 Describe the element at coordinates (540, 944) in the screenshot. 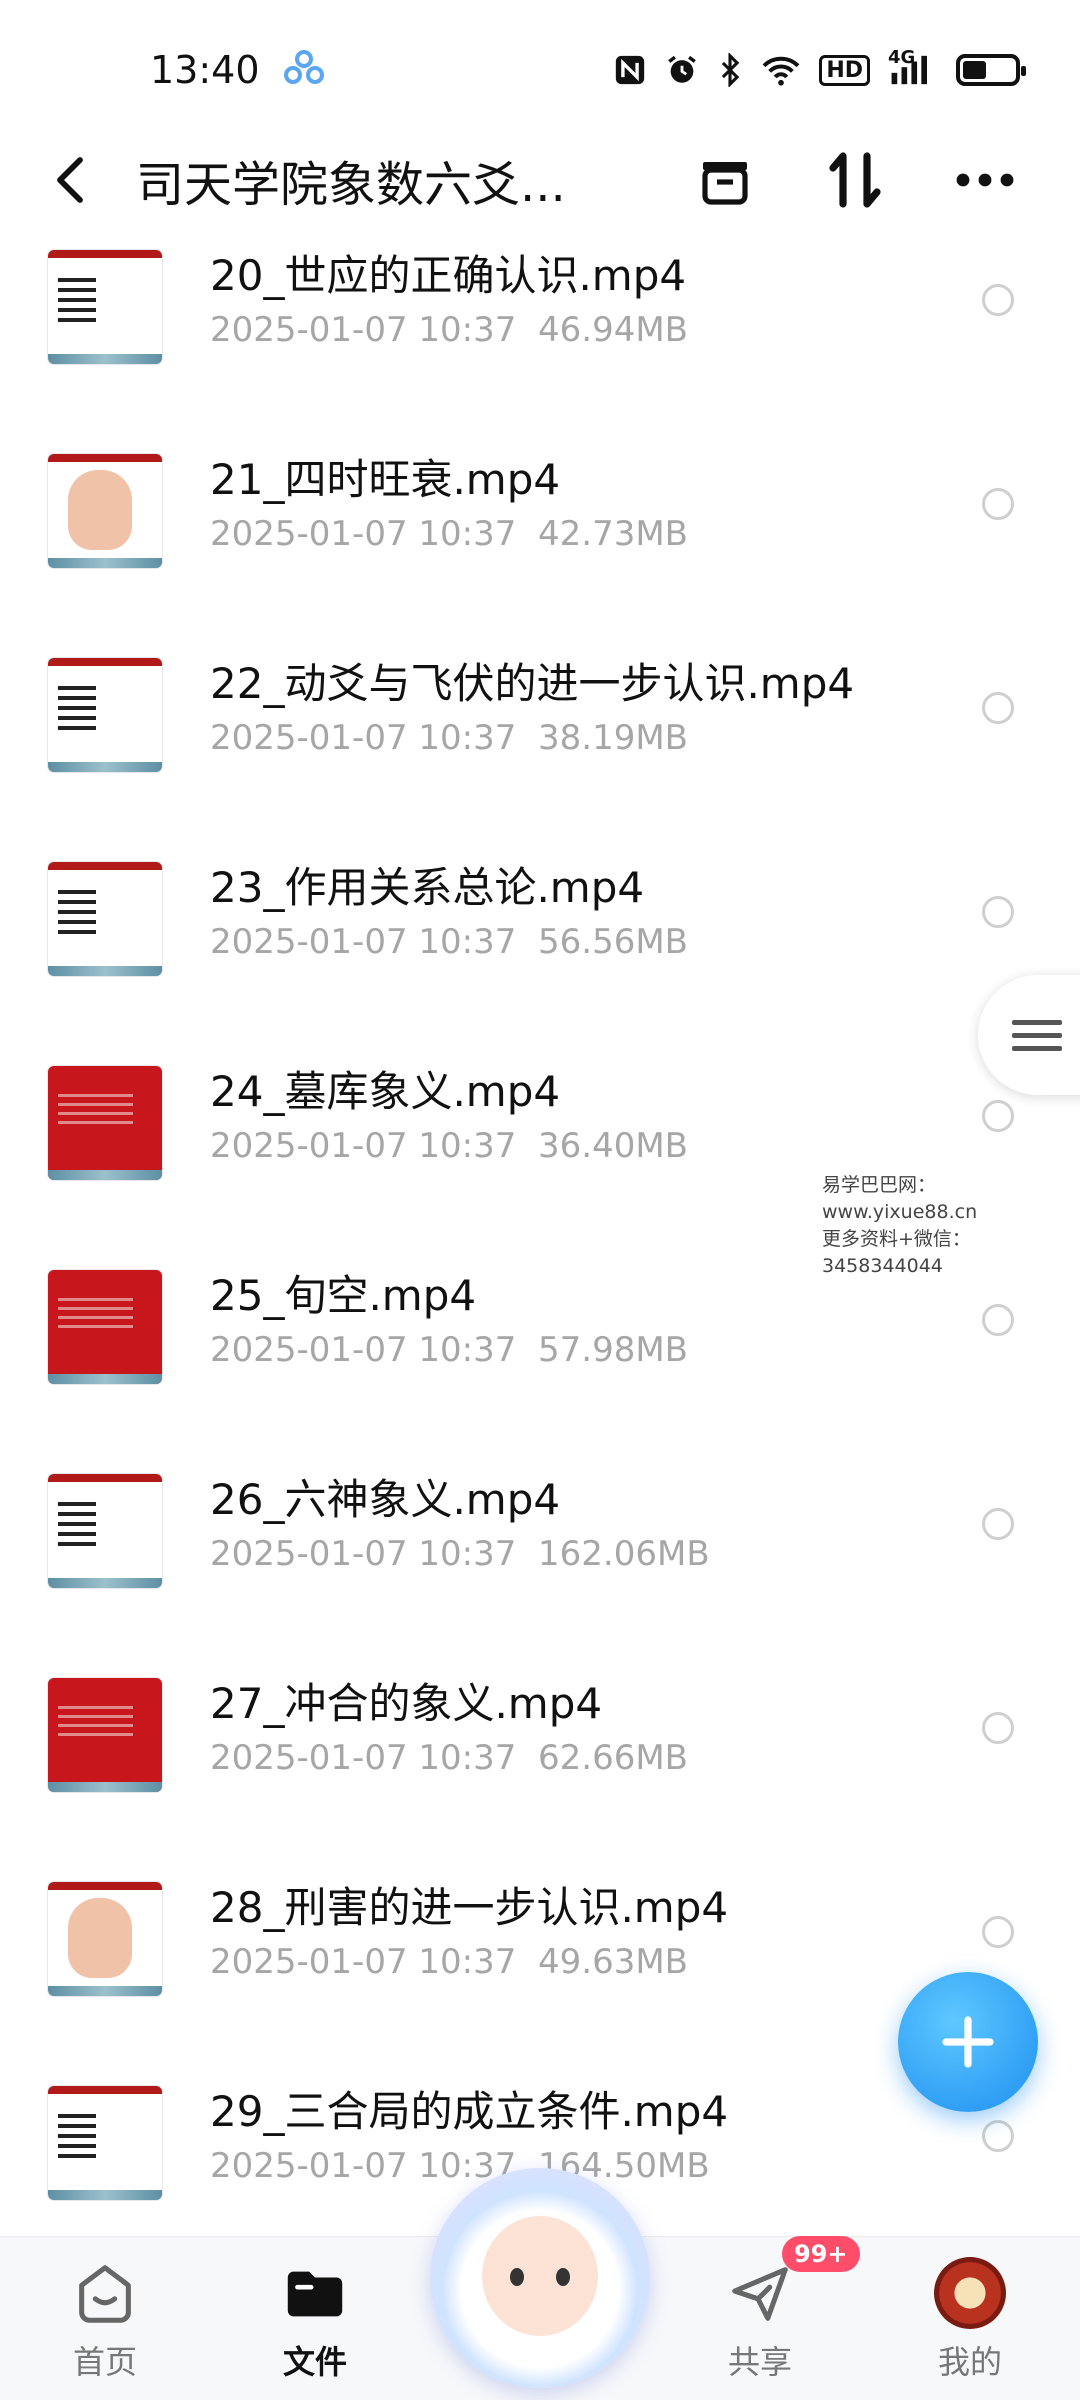

I see `file-row: 23_作用关系总论.mp4 2025-01-07 10:37 56.56MB` at that location.